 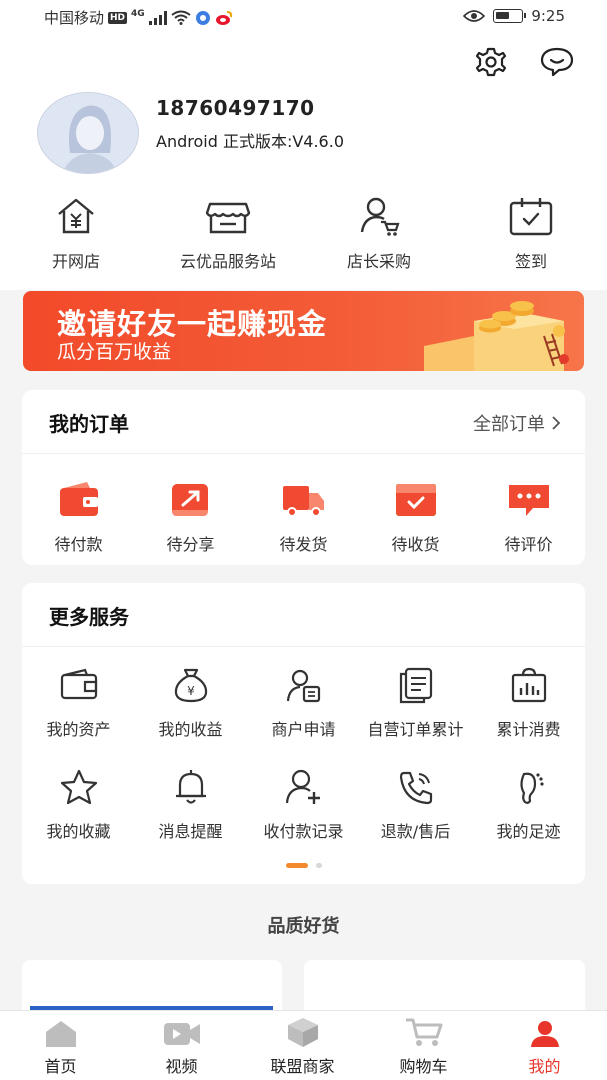 I want to click on all-orders-link: 全部订单, so click(x=517, y=423).